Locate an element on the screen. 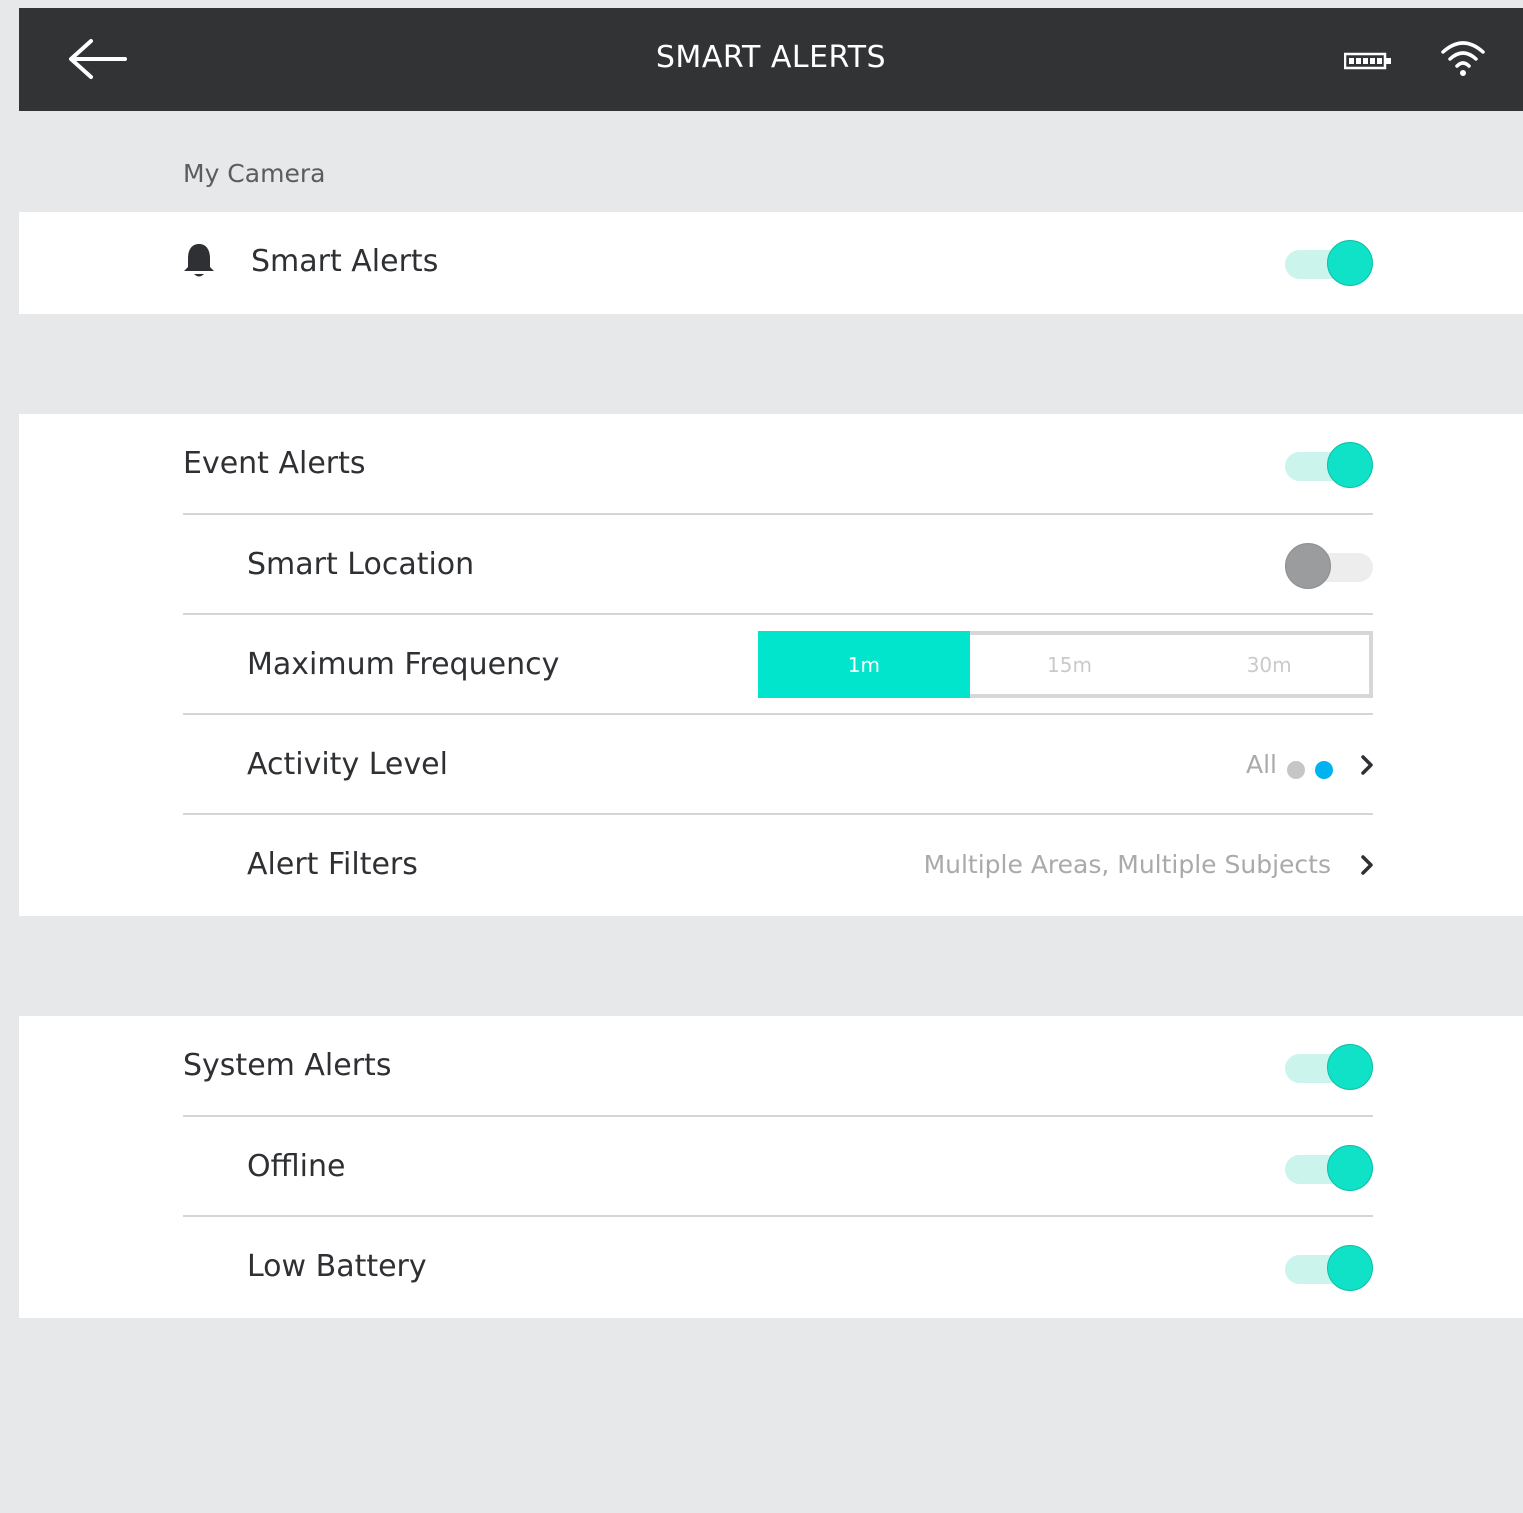 The width and height of the screenshot is (1523, 1513). maximum-frequency-label: Maximum Frequency is located at coordinates (403, 664).